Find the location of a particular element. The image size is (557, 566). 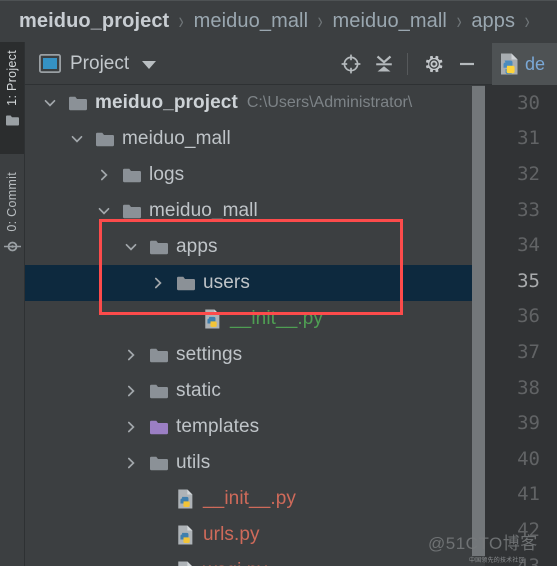

tree-row-utils: utils is located at coordinates (248, 463).